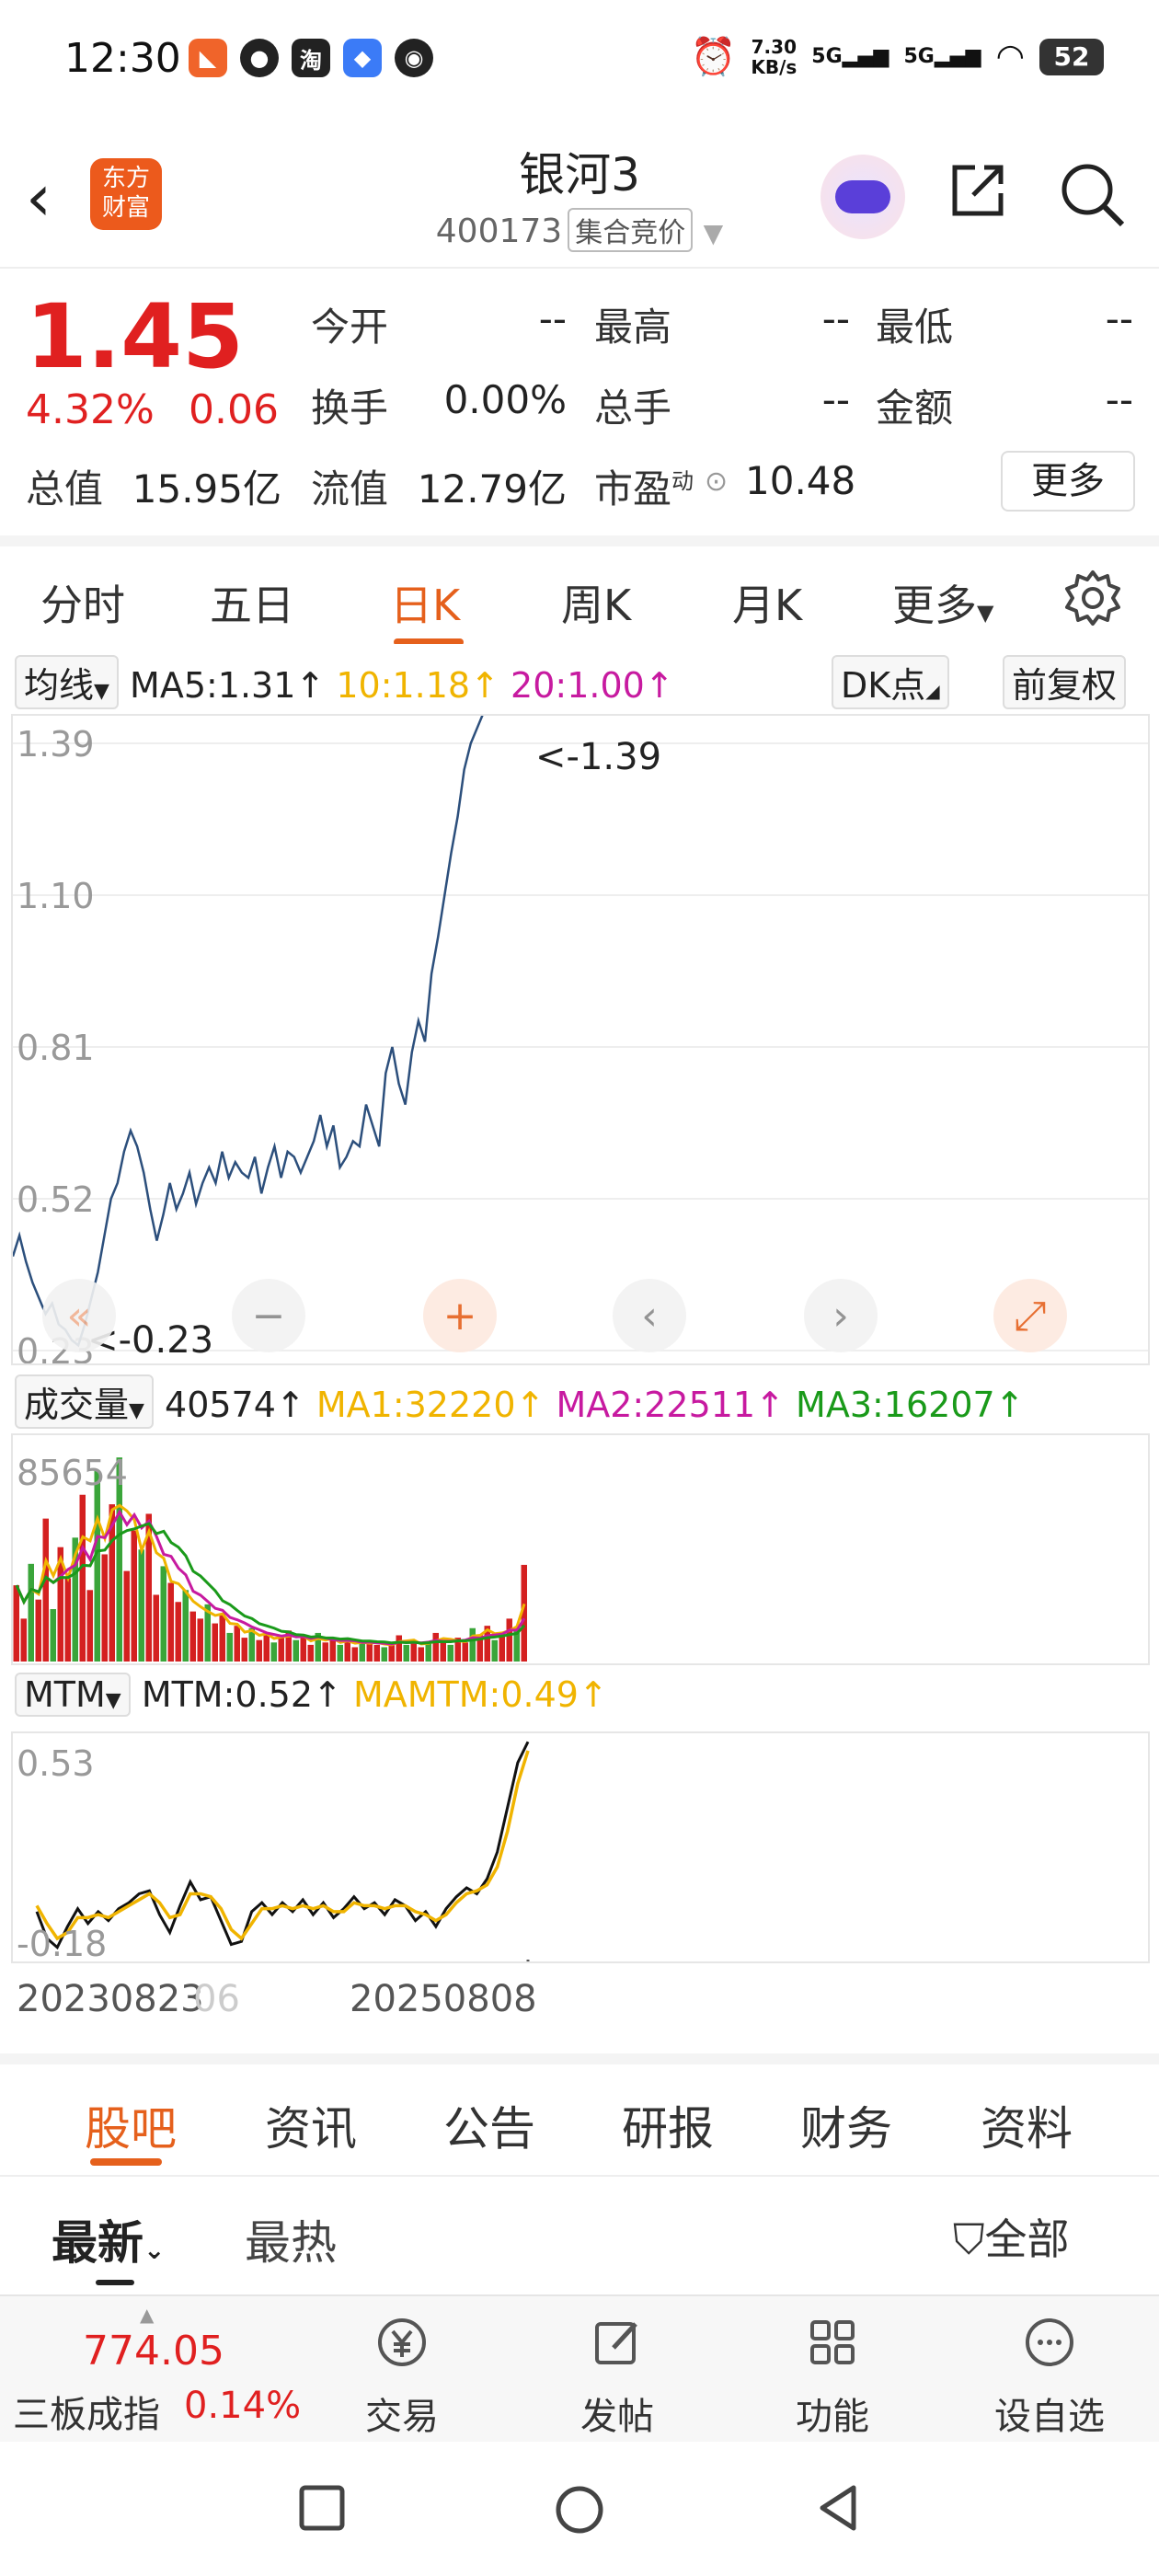 Image resolution: width=1159 pixels, height=2576 pixels. I want to click on x-tick-start: 20230823, so click(110, 1999).